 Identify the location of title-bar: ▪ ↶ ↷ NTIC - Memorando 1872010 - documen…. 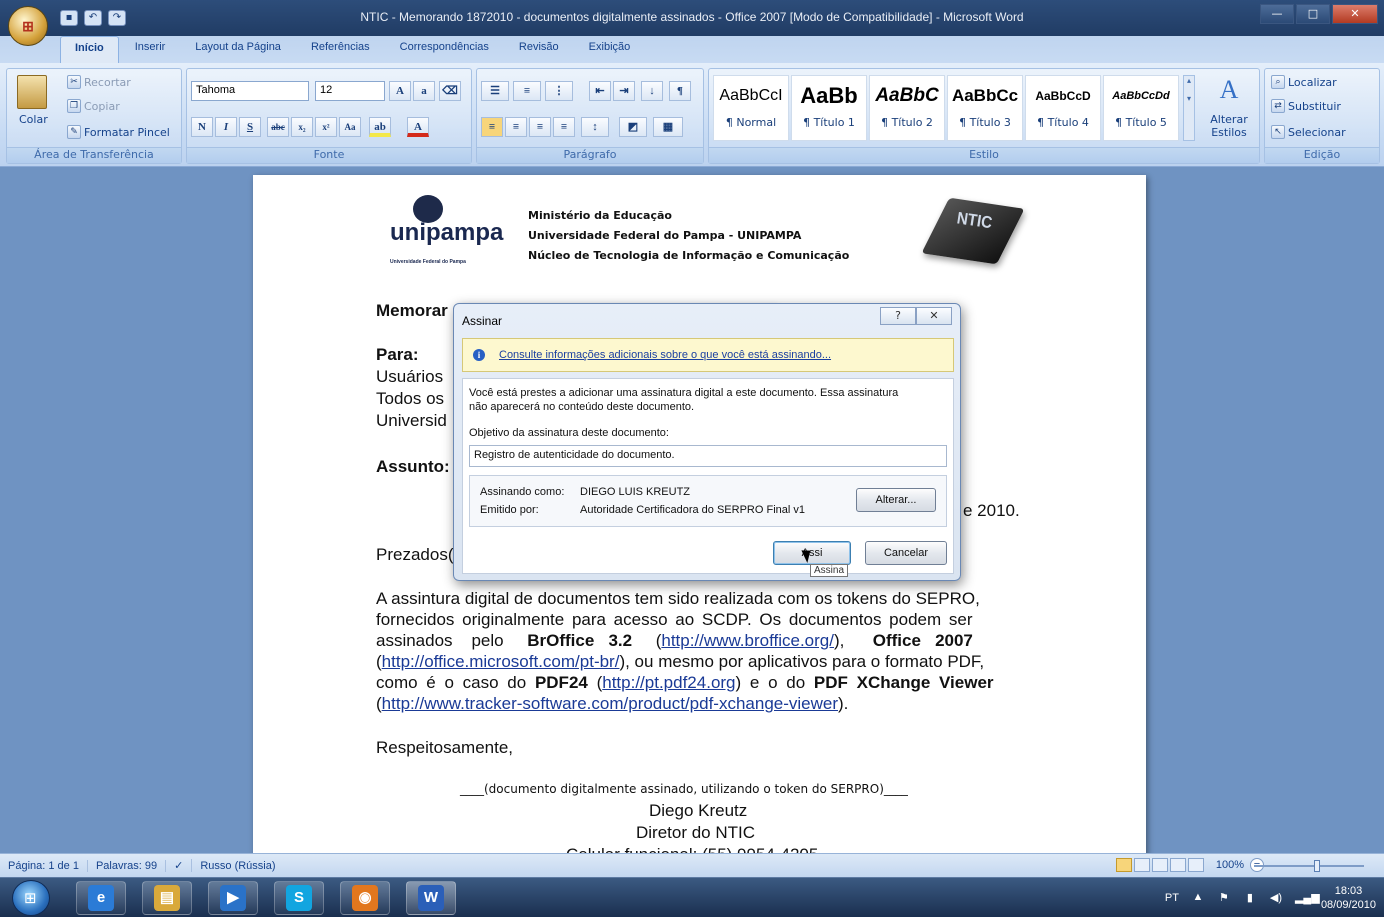
(692, 20).